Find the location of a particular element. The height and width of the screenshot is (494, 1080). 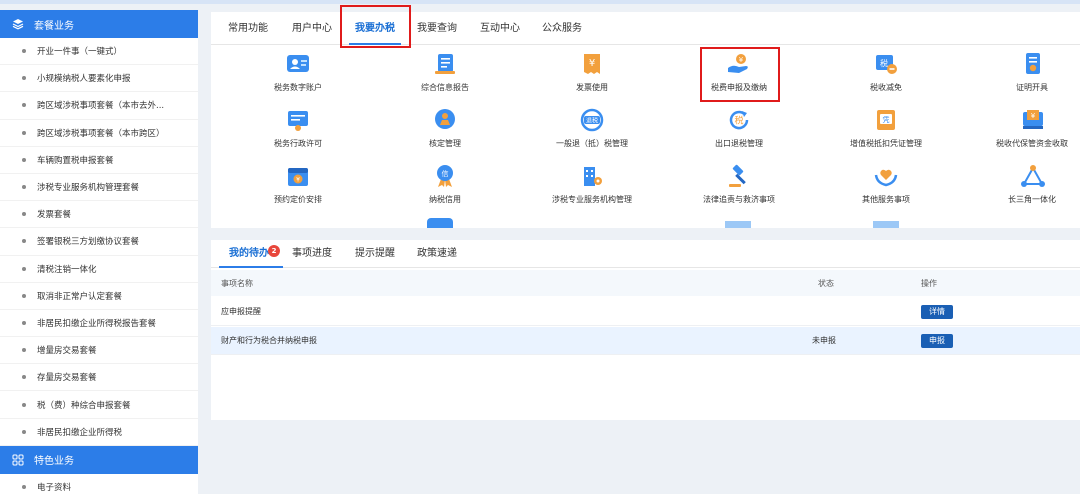

triangle-network-icon is located at coordinates (1033, 176).